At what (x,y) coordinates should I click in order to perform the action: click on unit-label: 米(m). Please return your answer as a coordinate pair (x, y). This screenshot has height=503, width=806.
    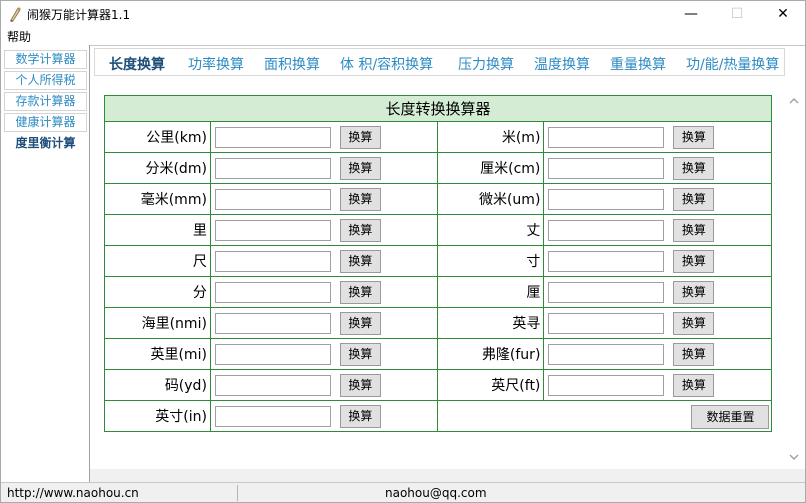
    Looking at the image, I should click on (491, 137).